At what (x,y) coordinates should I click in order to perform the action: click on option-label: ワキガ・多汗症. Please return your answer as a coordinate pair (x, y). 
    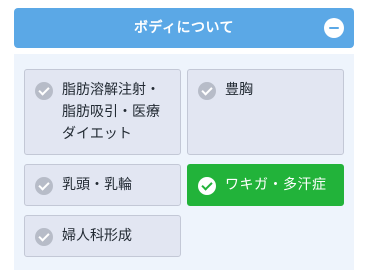
    Looking at the image, I should click on (276, 185).